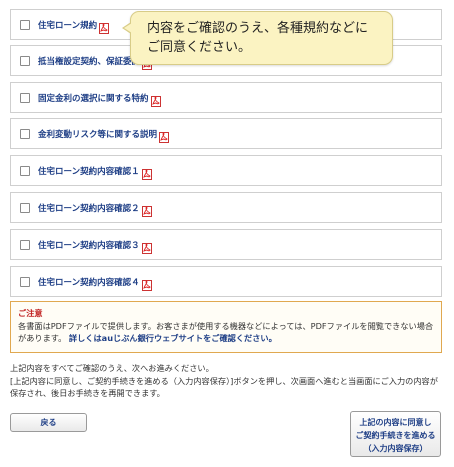 The image size is (454, 467). What do you see at coordinates (395, 422) in the screenshot?
I see `agree-button-line-1: 上記の内容に同意し` at bounding box center [395, 422].